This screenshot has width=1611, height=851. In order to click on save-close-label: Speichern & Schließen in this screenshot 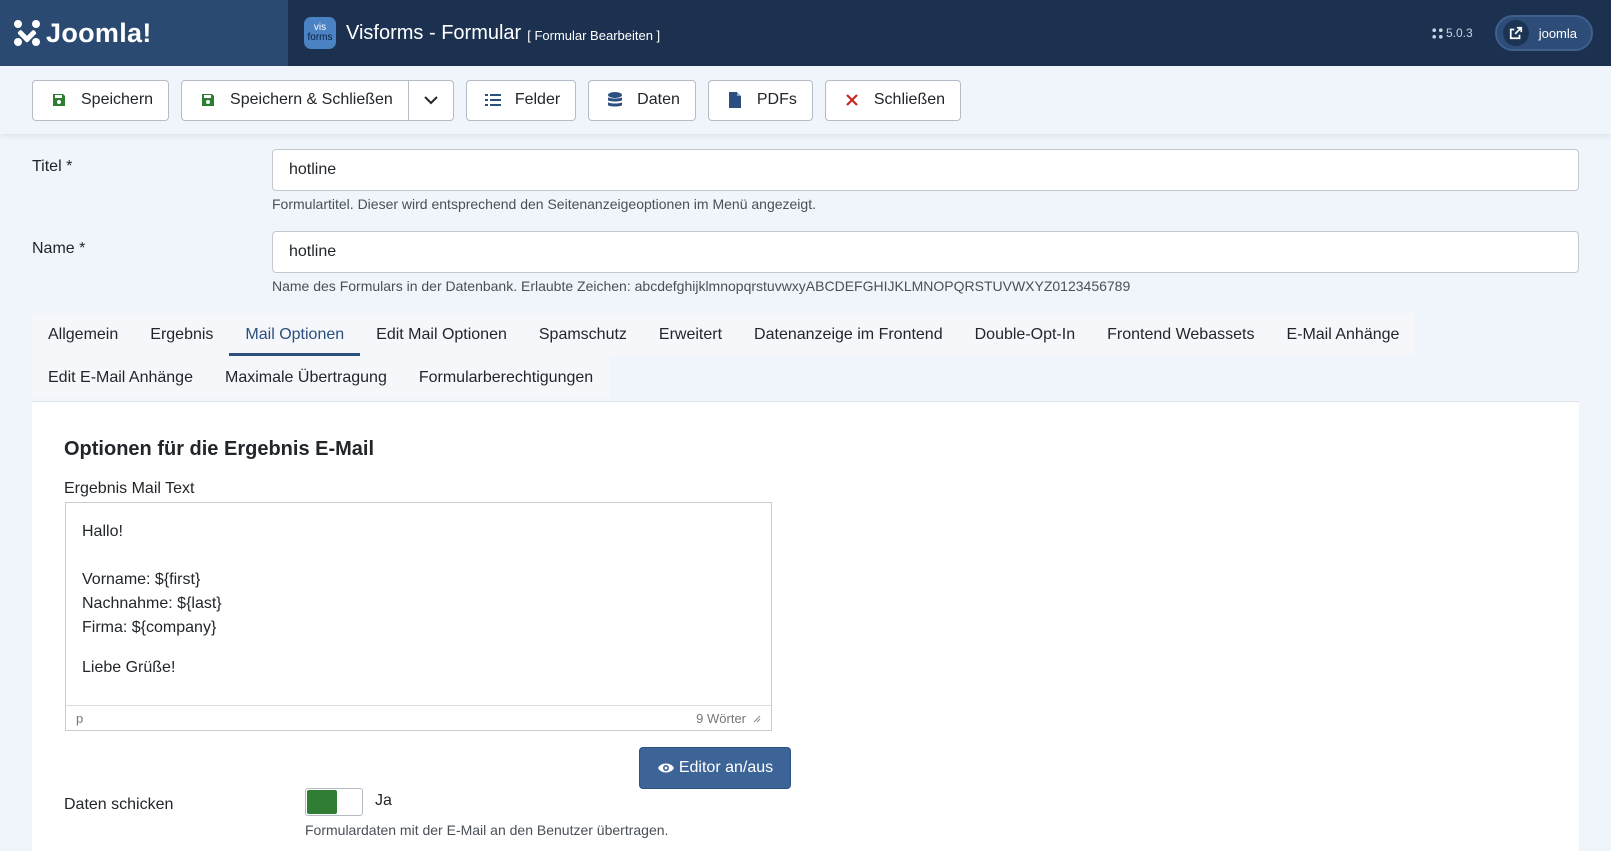, I will do `click(311, 99)`.